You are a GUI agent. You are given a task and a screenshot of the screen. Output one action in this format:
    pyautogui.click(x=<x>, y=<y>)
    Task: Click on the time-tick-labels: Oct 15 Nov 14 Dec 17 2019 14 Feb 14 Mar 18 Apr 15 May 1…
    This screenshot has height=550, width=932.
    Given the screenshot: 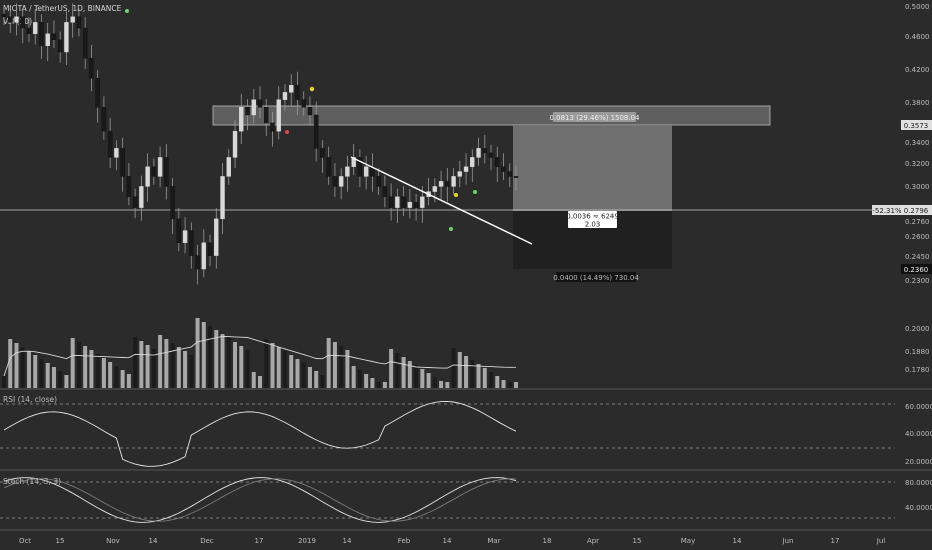 What is the action you would take?
    pyautogui.click(x=452, y=541)
    